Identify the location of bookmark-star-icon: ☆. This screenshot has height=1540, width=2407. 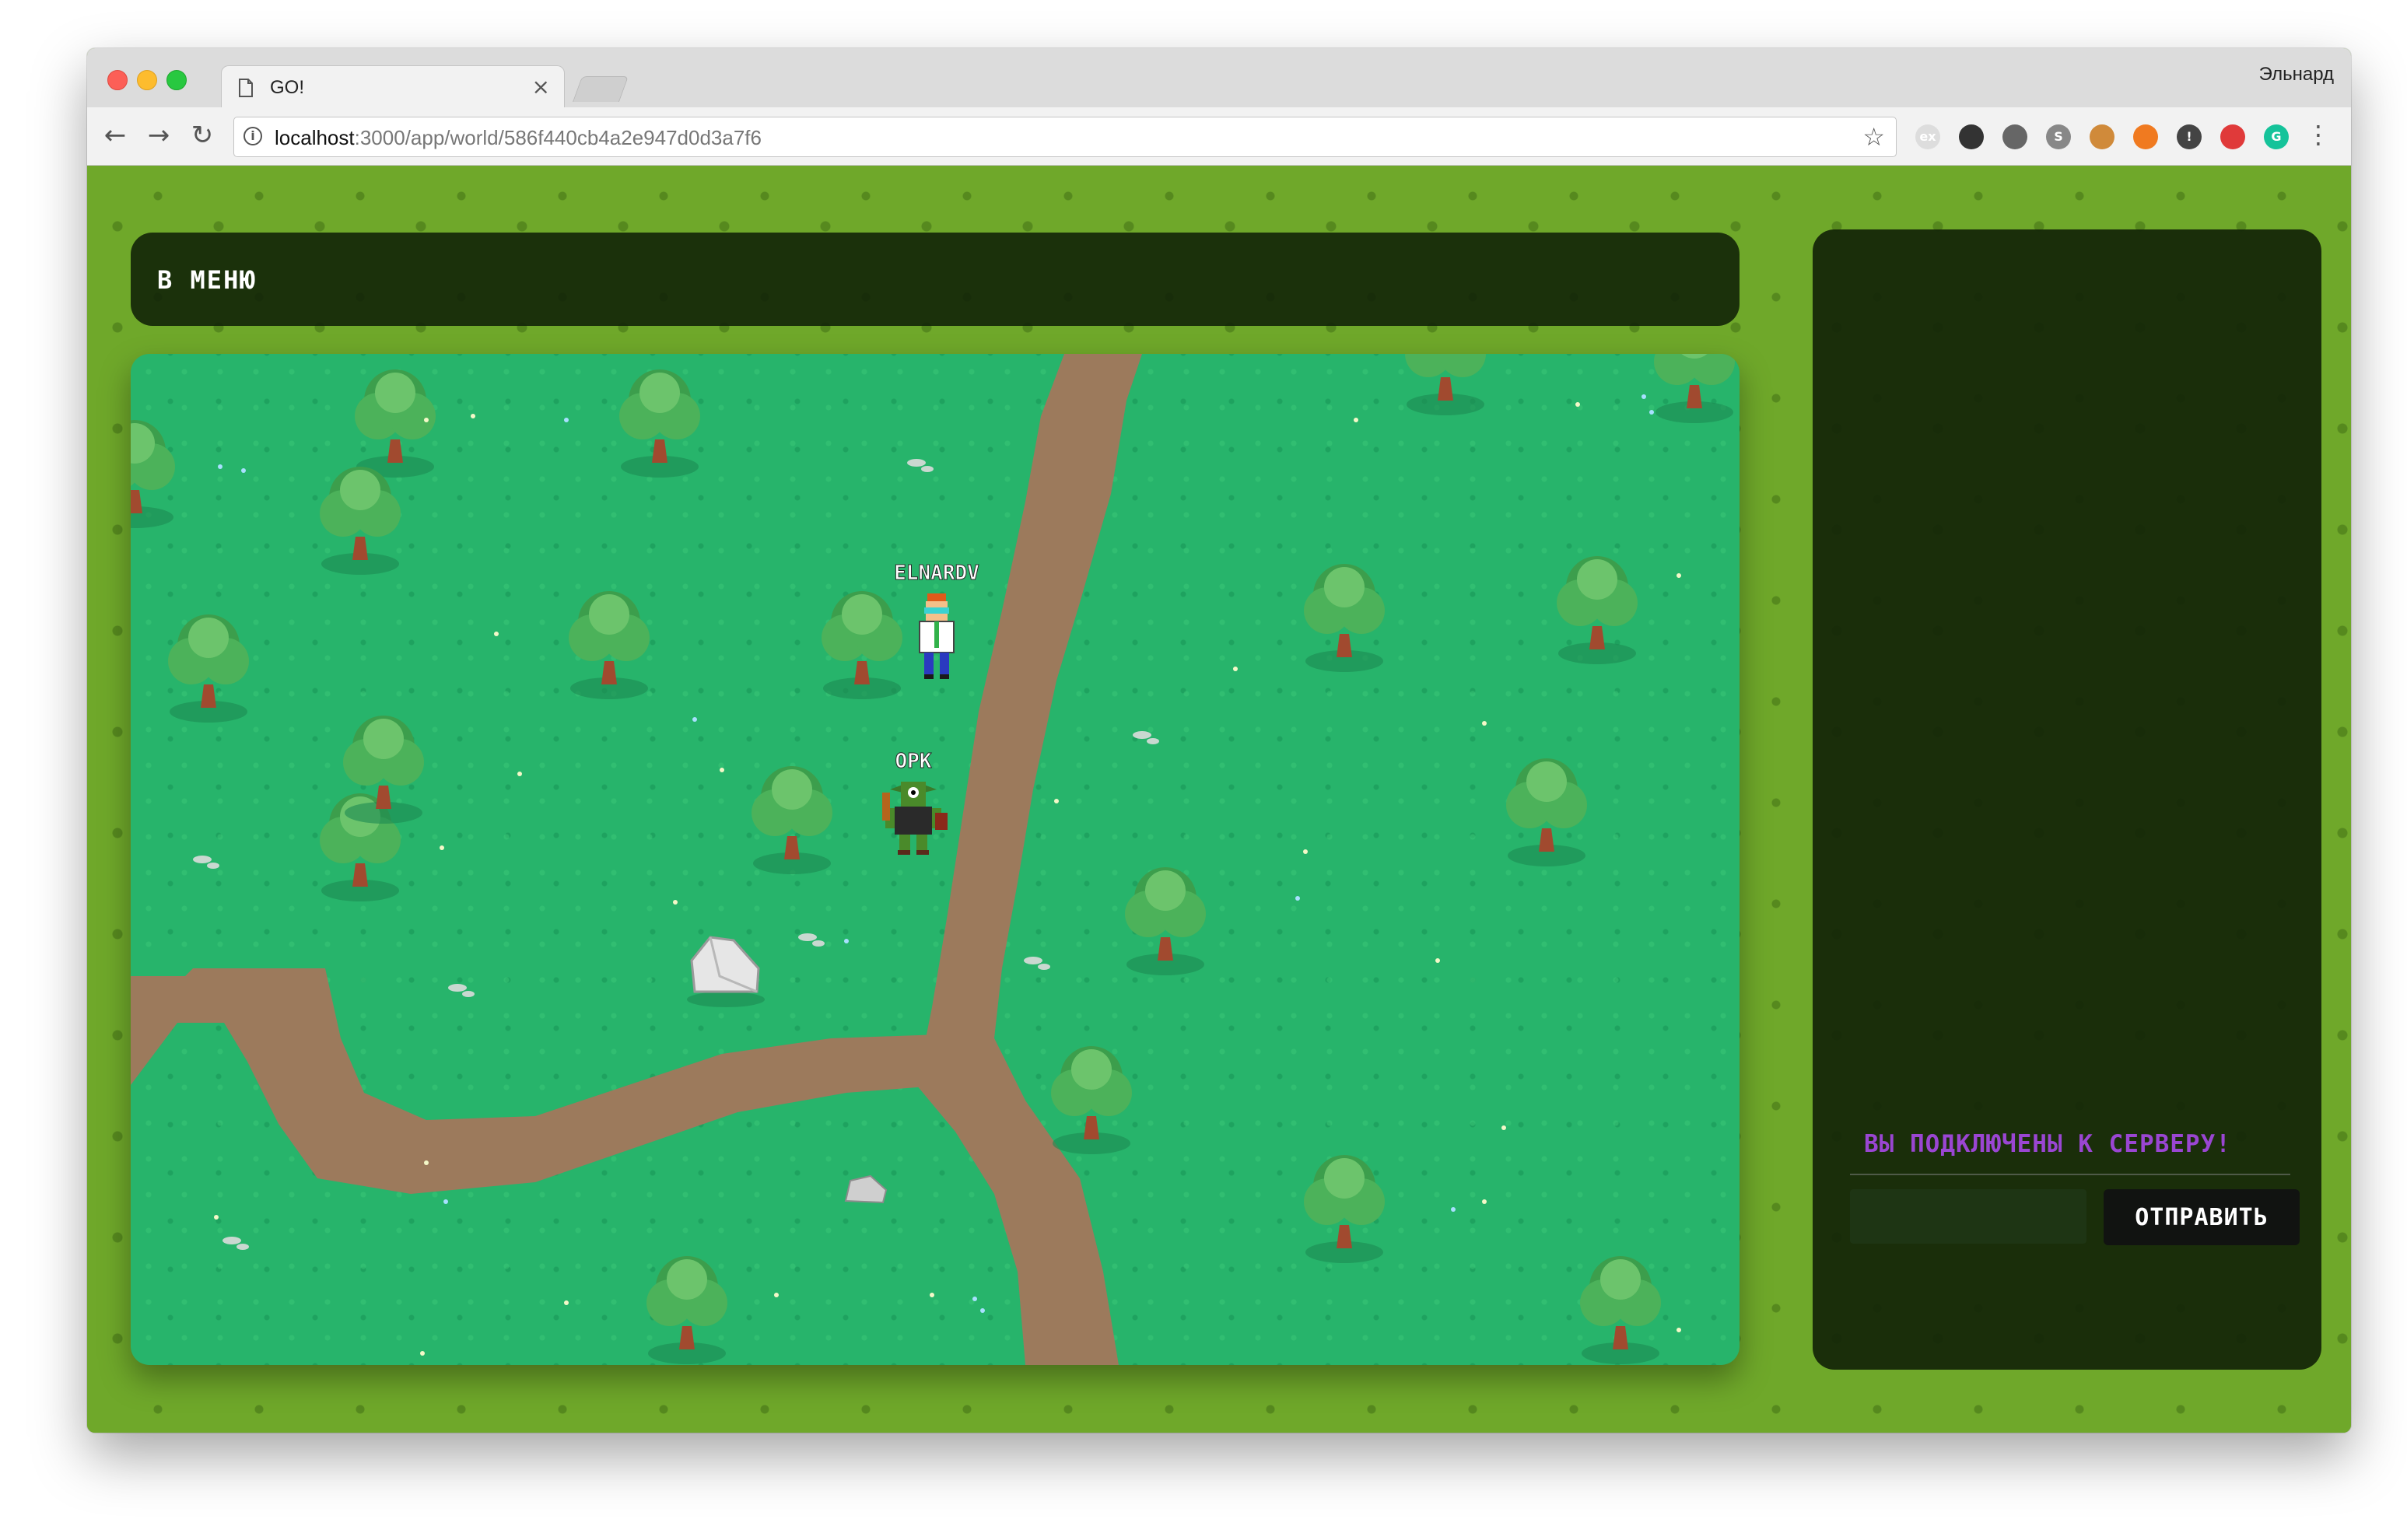
(1873, 137).